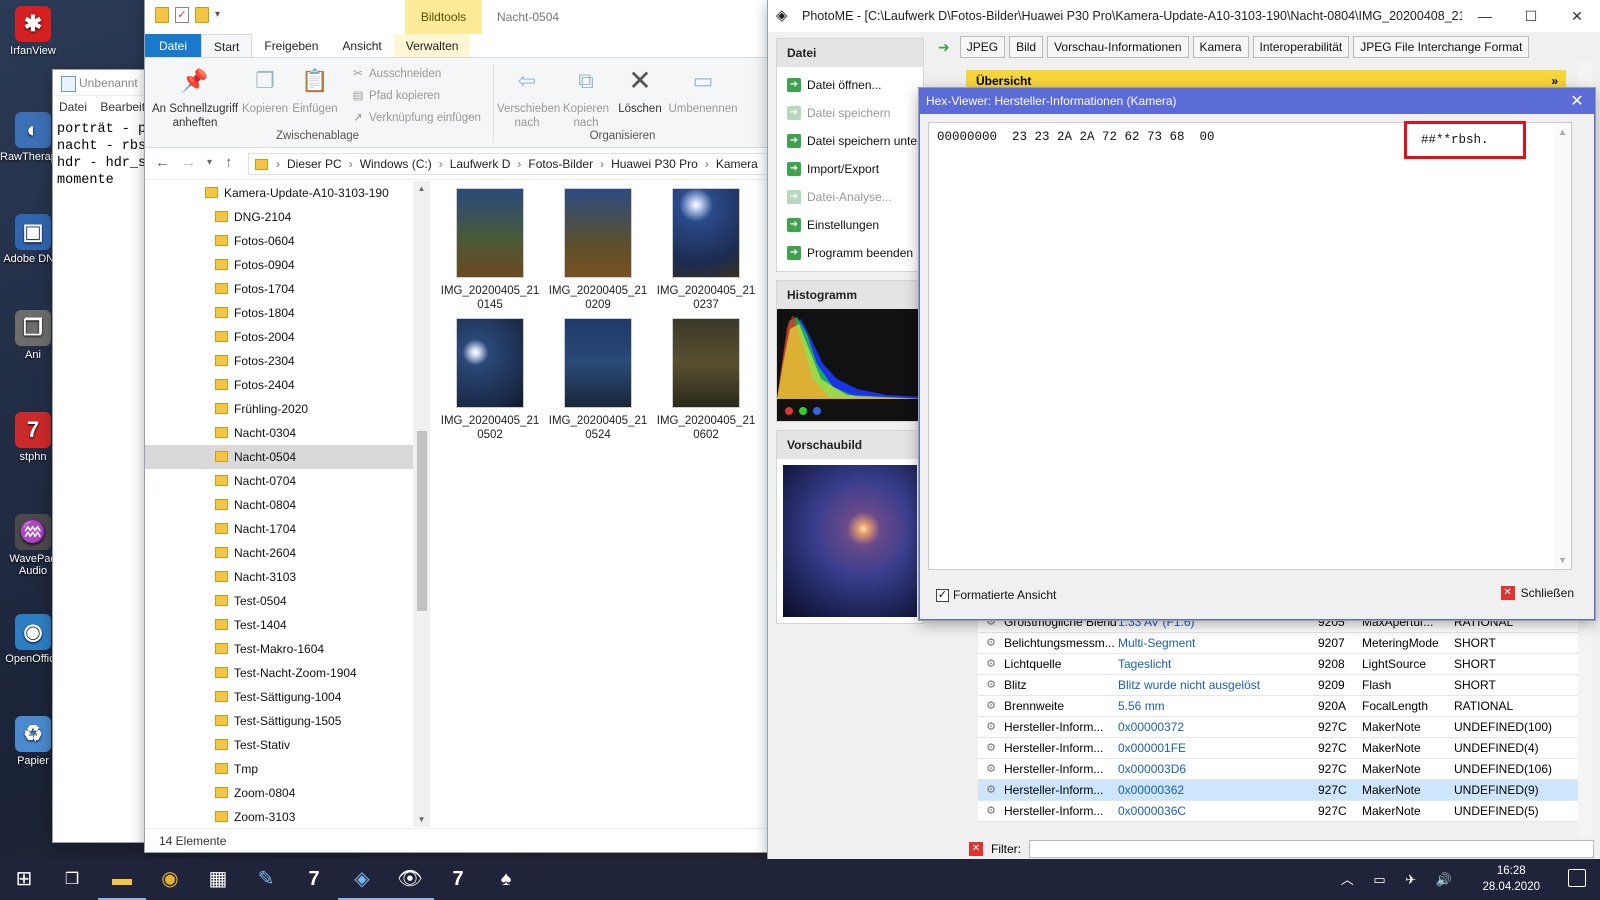 The image size is (1600, 900). What do you see at coordinates (217, 15) in the screenshot?
I see `chevron-down-icon: ▾` at bounding box center [217, 15].